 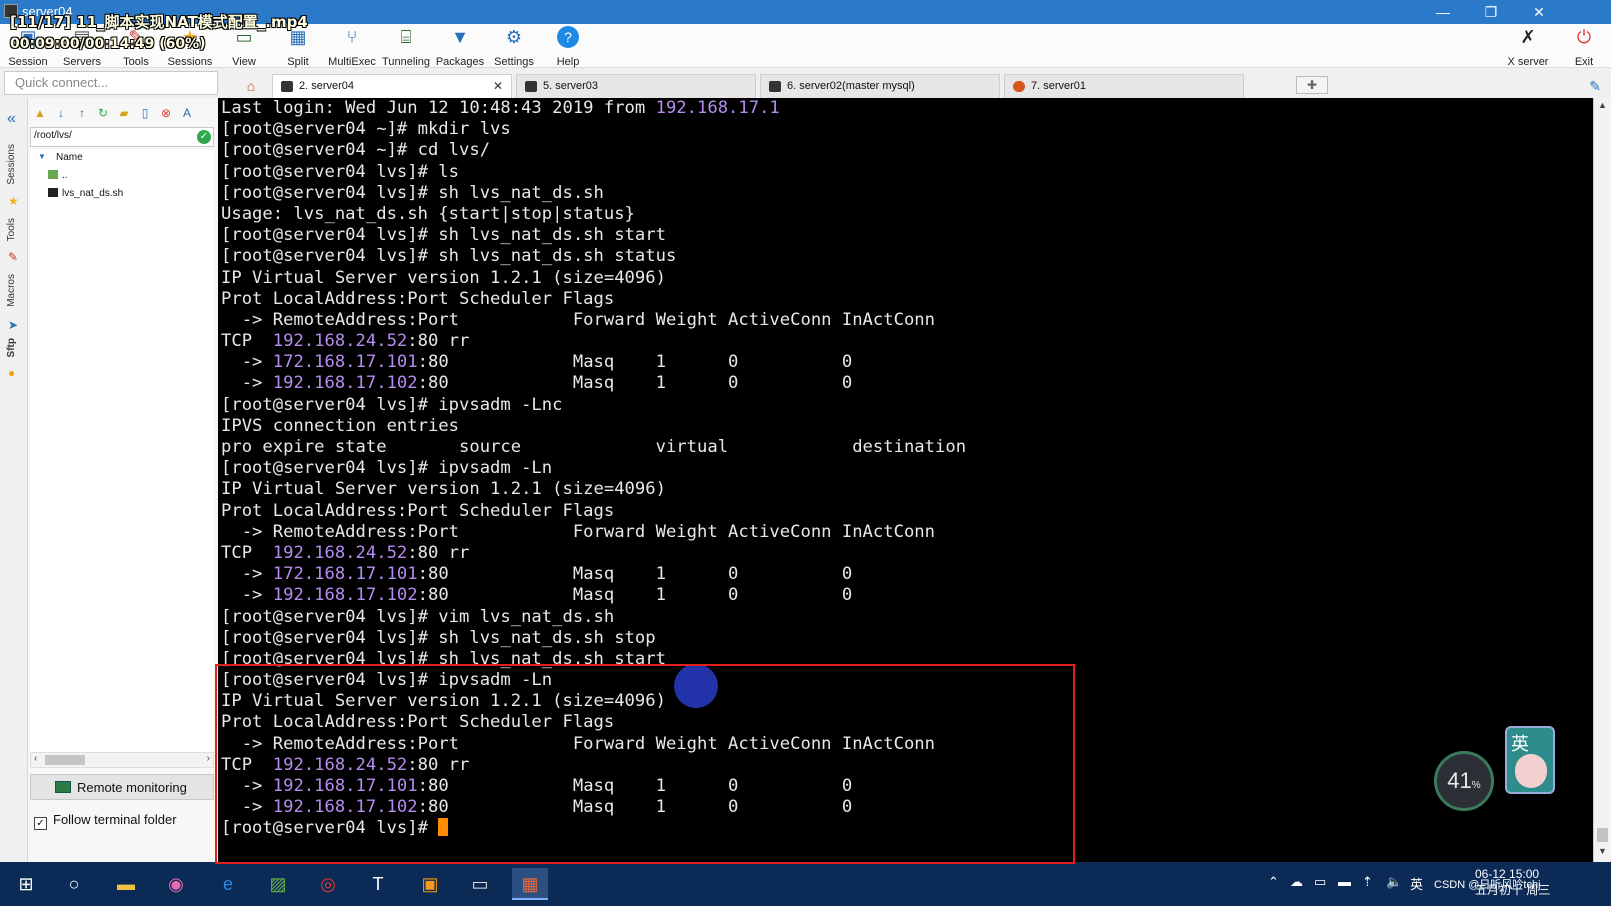 What do you see at coordinates (122, 760) in the screenshot?
I see `sftp-horizontal-scrollbar: ‹ ›` at bounding box center [122, 760].